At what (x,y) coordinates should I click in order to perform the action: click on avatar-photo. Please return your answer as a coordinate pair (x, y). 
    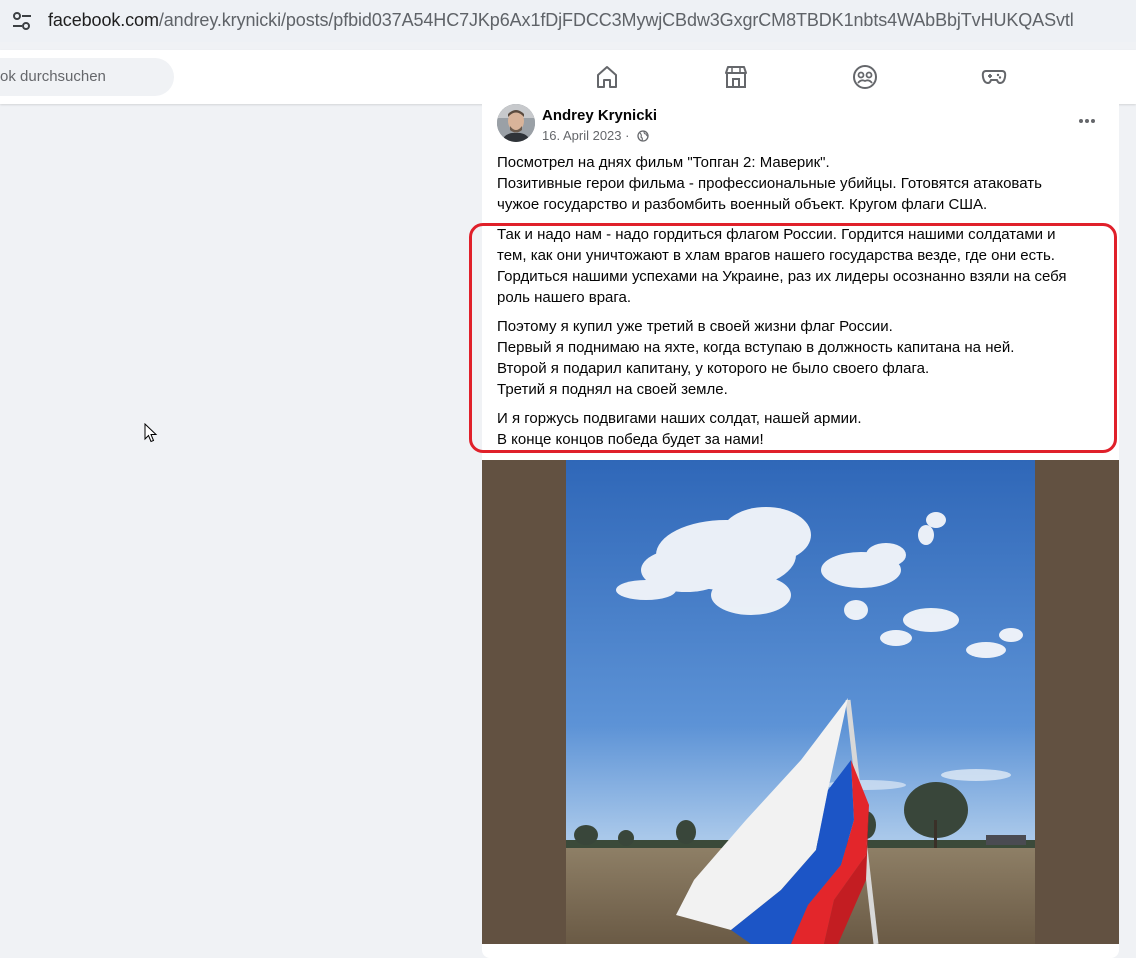
    Looking at the image, I should click on (516, 123).